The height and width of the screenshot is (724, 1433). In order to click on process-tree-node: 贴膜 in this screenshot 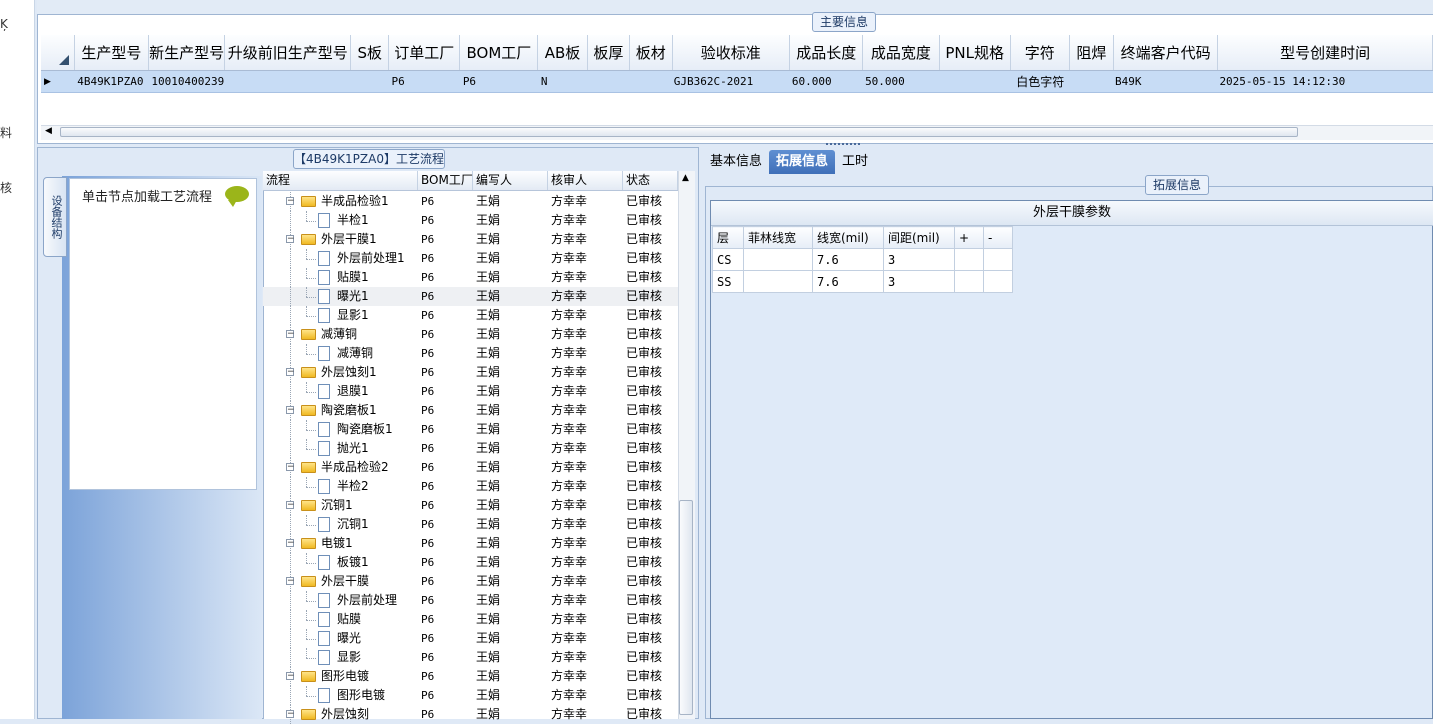, I will do `click(340, 619)`.